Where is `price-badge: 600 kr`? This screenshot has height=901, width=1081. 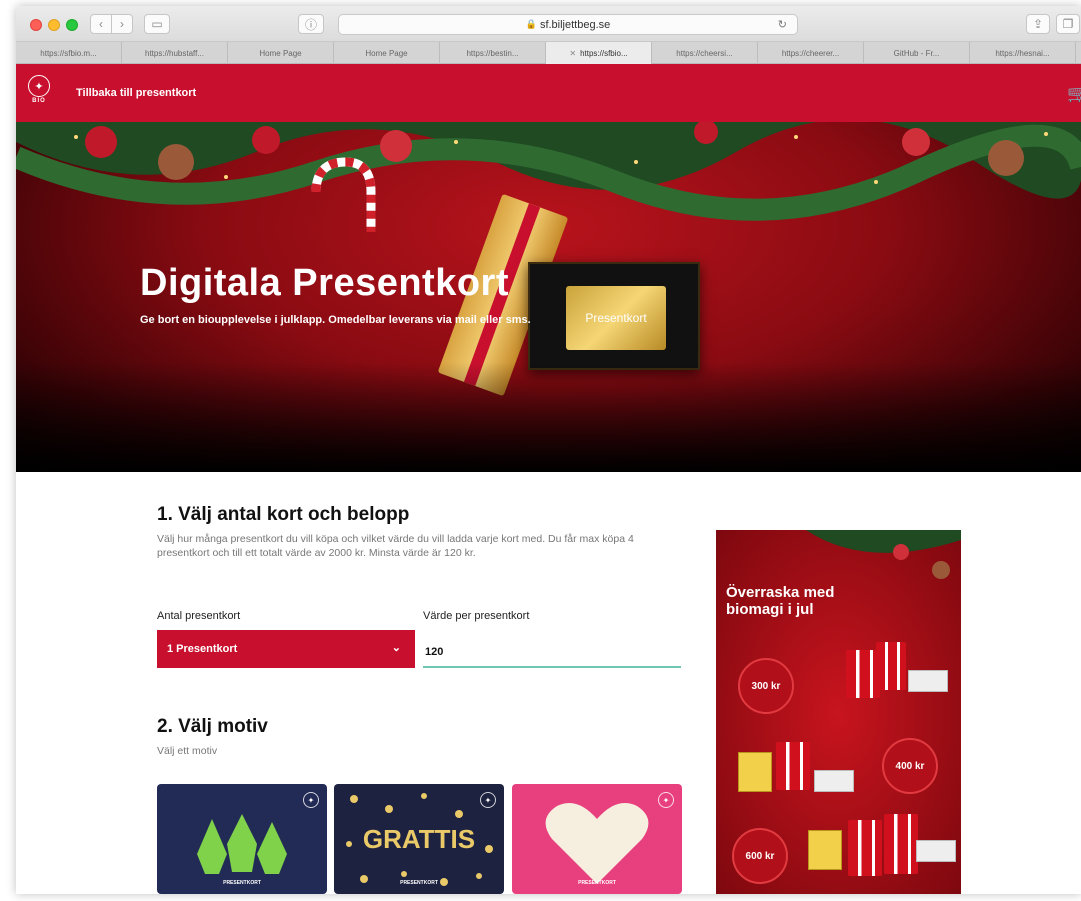 price-badge: 600 kr is located at coordinates (760, 856).